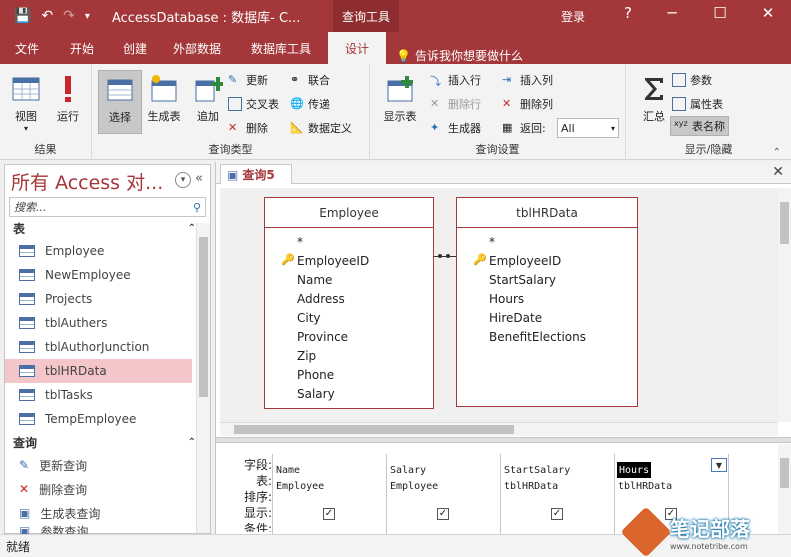 Image resolution: width=791 pixels, height=557 pixels. I want to click on run-button: 运行, so click(68, 102).